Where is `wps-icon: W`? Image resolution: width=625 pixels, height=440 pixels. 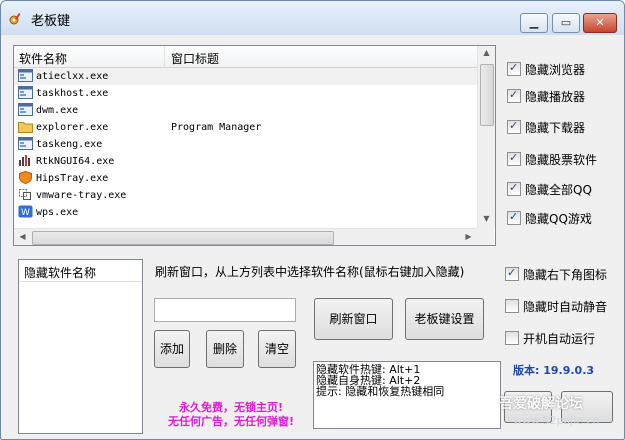 wps-icon: W is located at coordinates (25, 211).